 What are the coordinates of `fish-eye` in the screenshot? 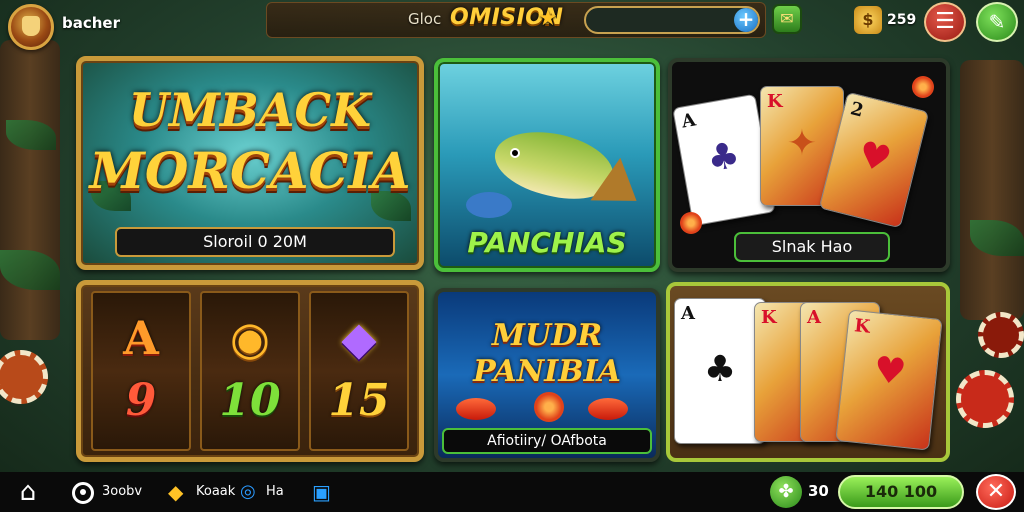 It's located at (515, 153).